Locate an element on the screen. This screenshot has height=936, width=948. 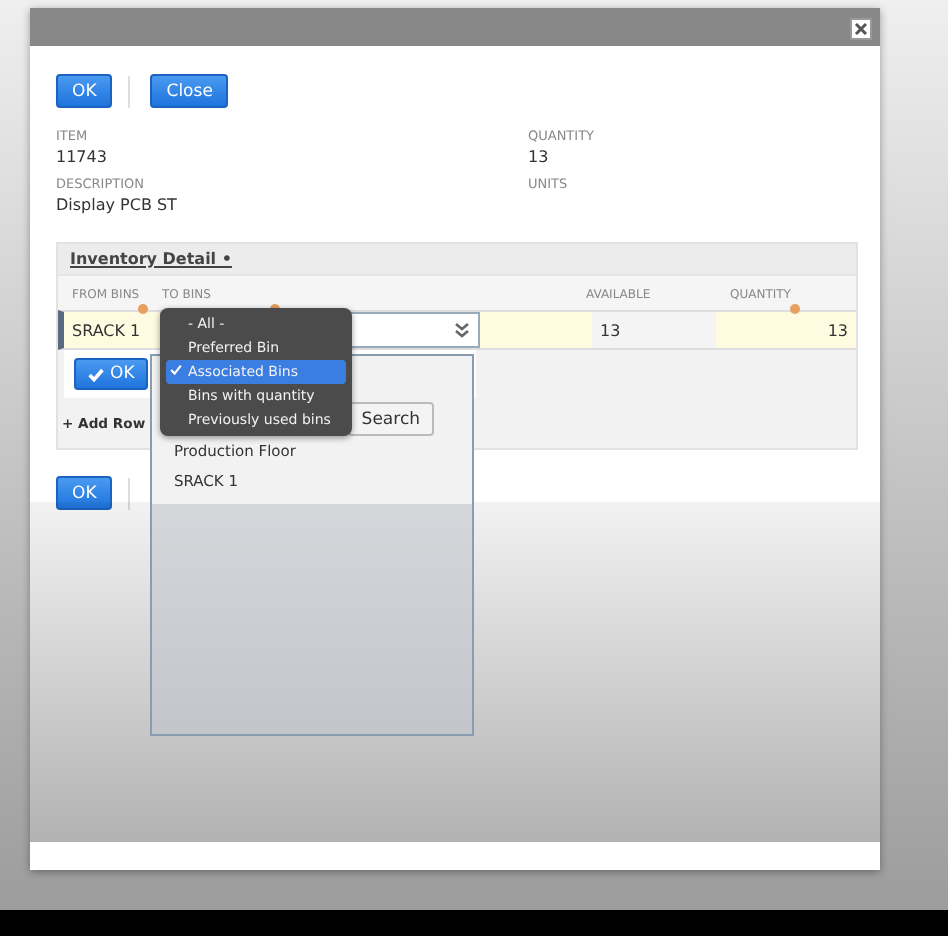
close-icon is located at coordinates (861, 29).